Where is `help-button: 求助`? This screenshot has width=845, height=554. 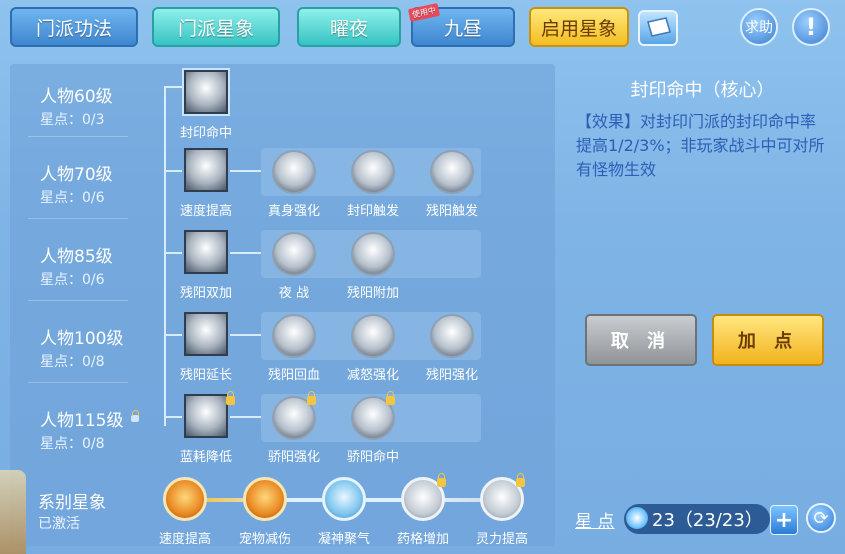
help-button: 求助 is located at coordinates (759, 27).